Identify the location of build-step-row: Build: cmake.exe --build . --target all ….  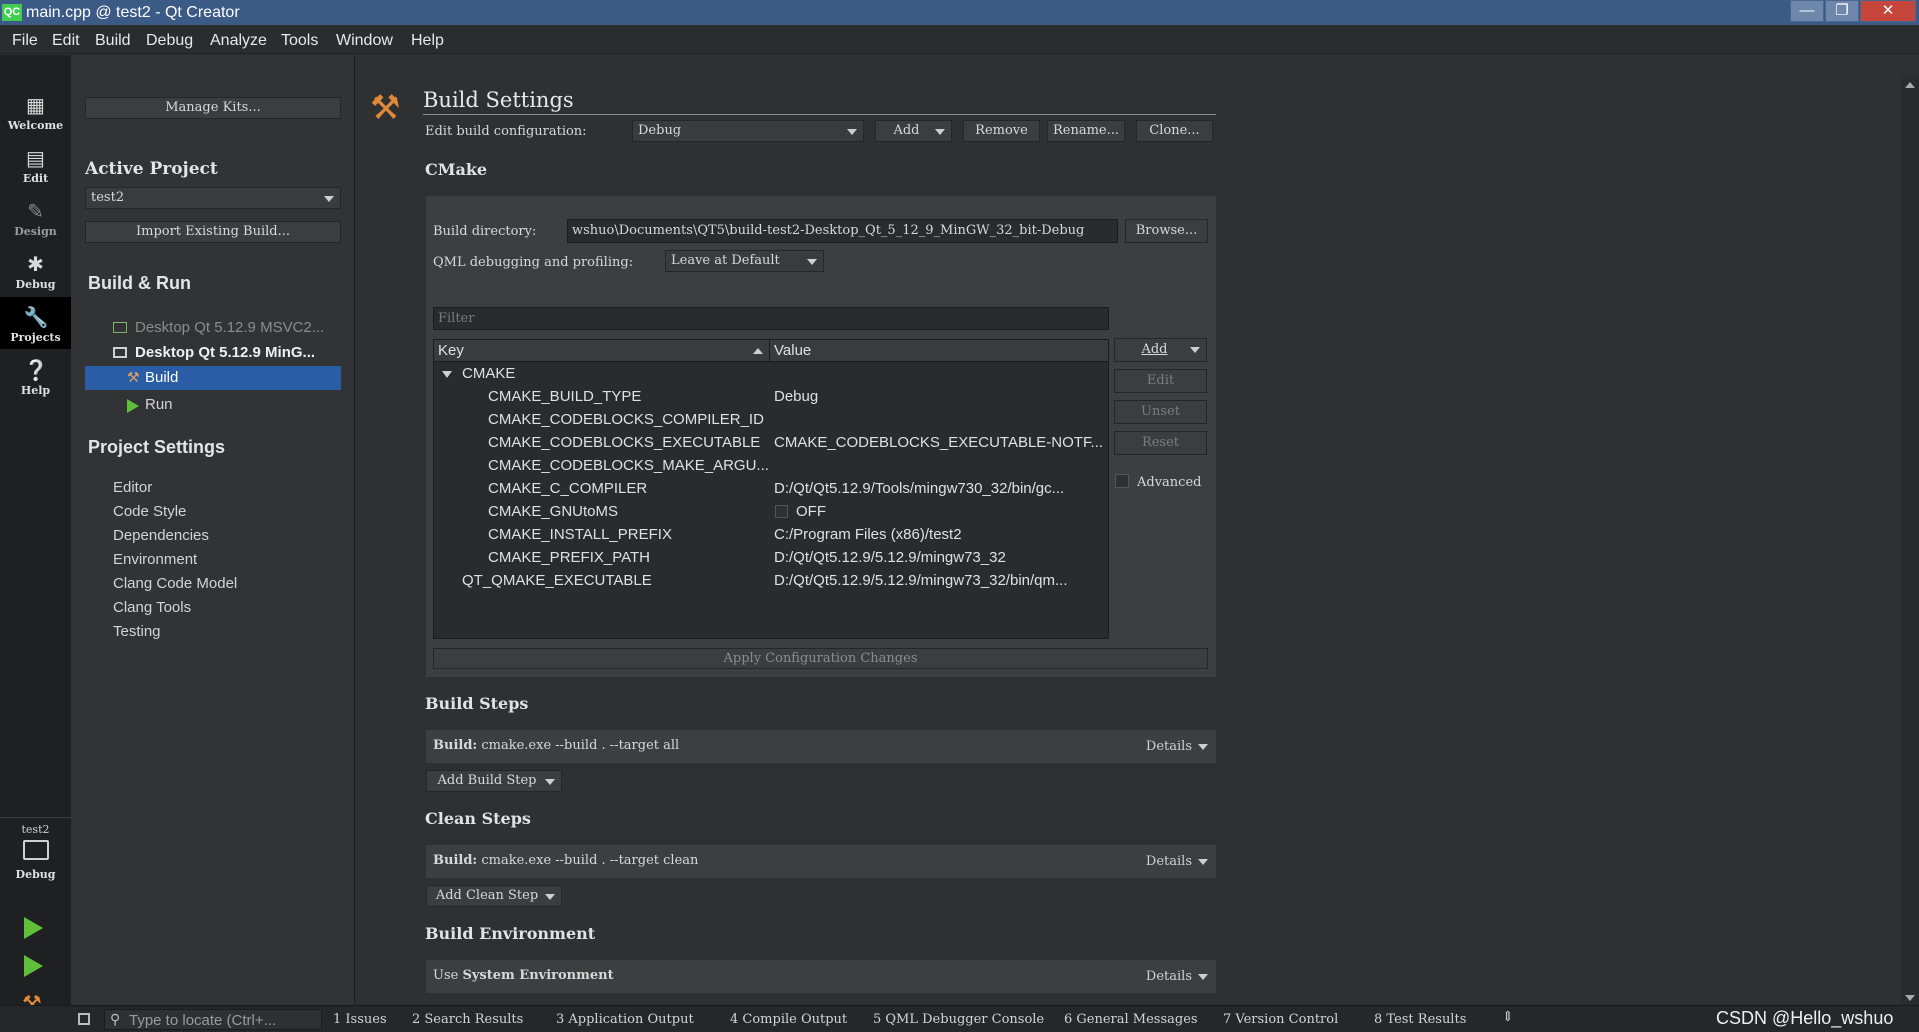
(821, 746).